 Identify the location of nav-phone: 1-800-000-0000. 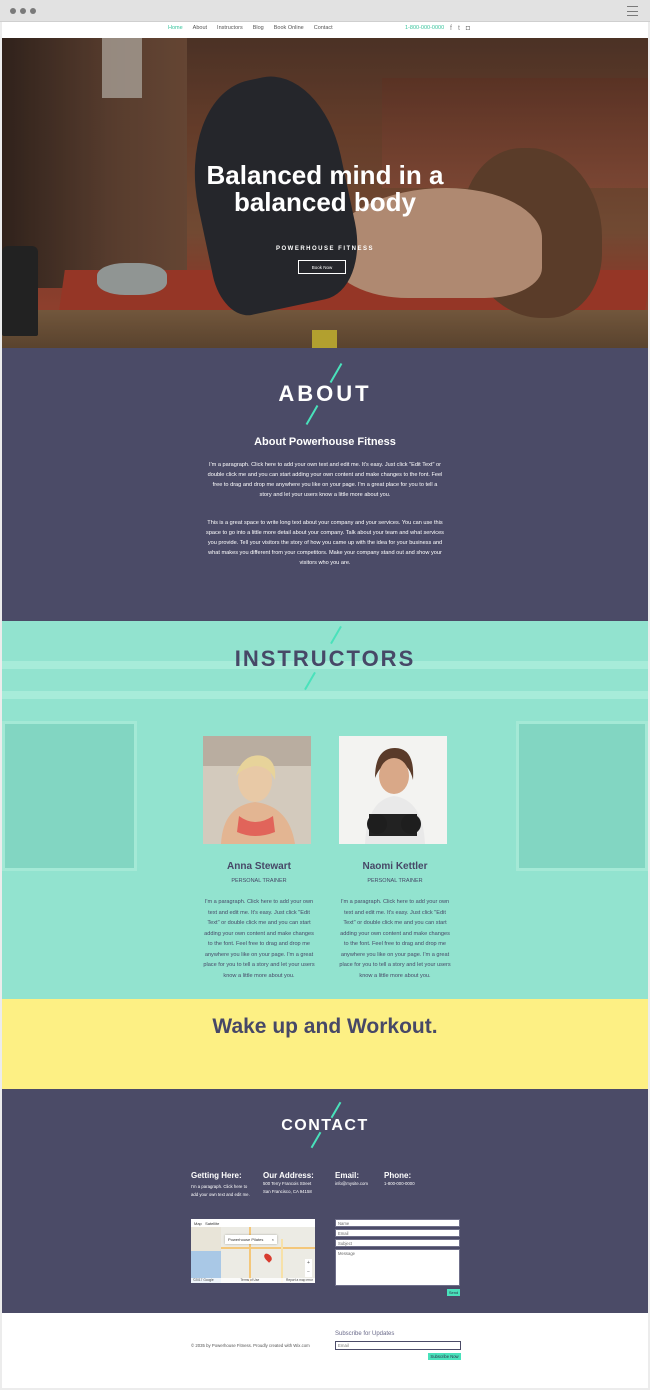
(425, 28).